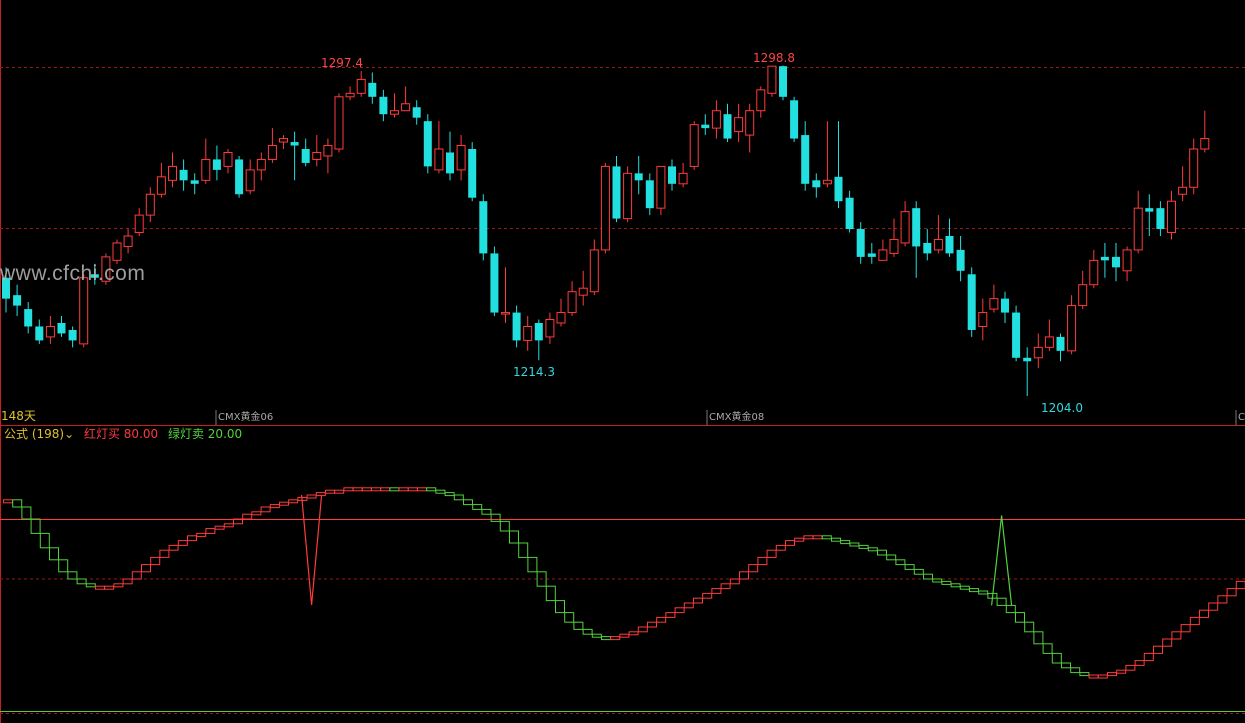 The width and height of the screenshot is (1245, 723). What do you see at coordinates (342, 63) in the screenshot?
I see `price-annotation: 1297.4` at bounding box center [342, 63].